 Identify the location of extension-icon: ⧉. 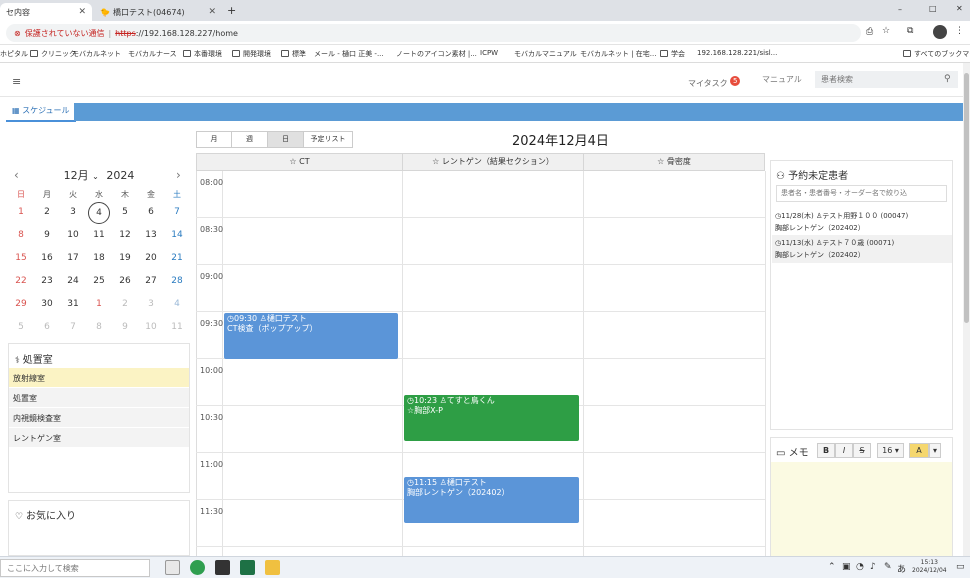
(910, 31).